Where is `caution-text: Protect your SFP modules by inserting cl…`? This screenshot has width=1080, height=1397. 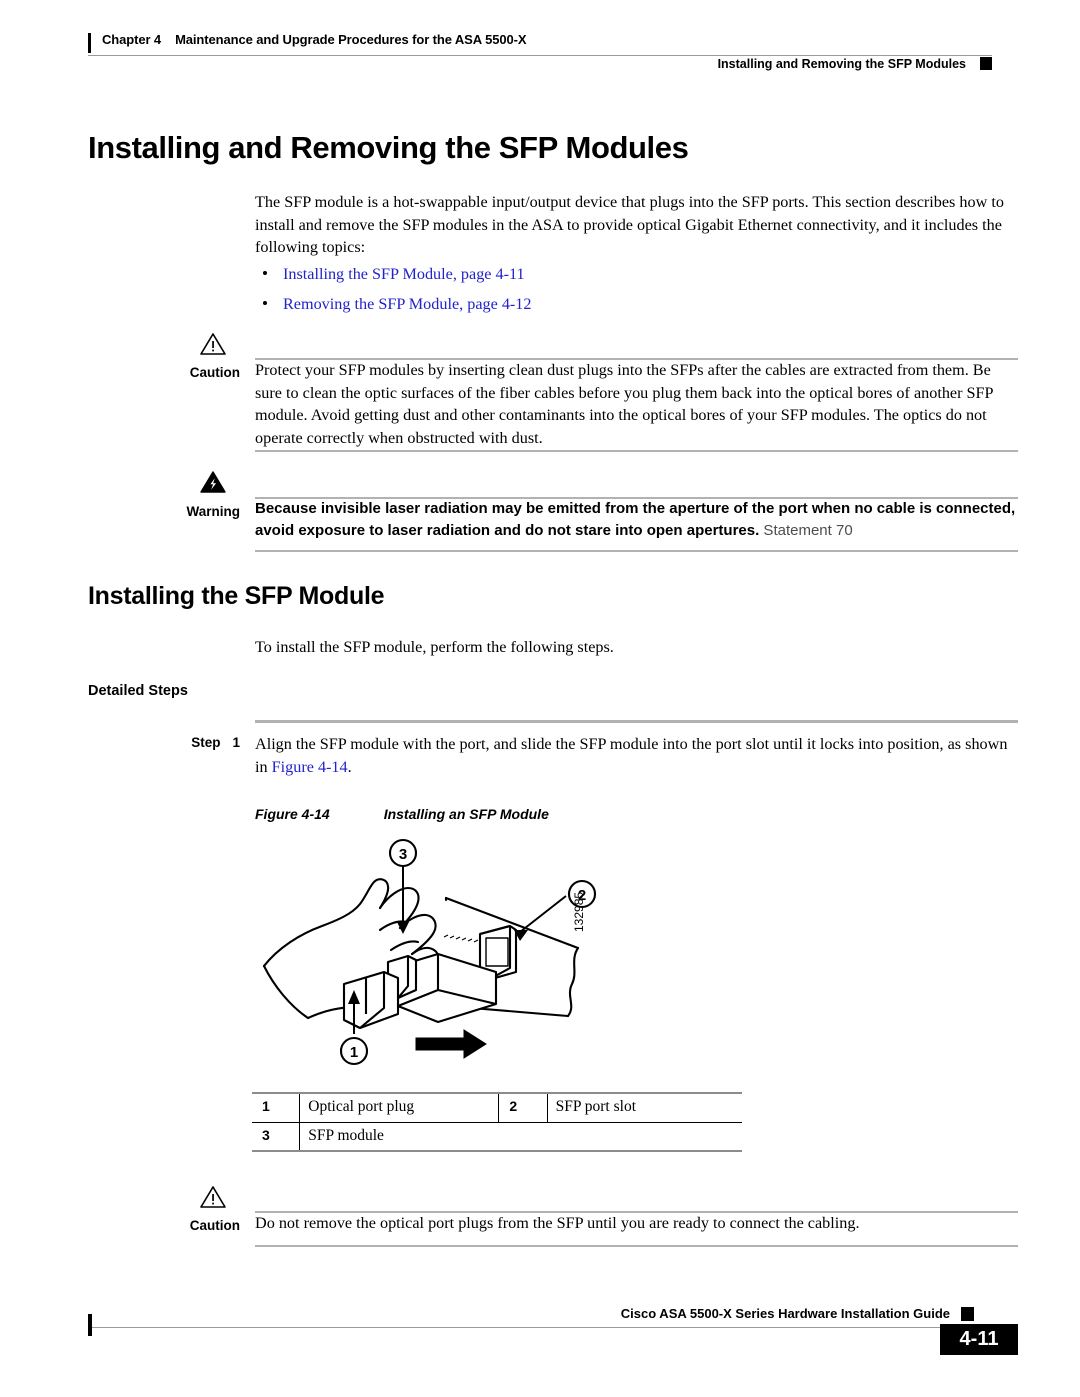 caution-text: Protect your SFP modules by inserting cl… is located at coordinates (624, 404).